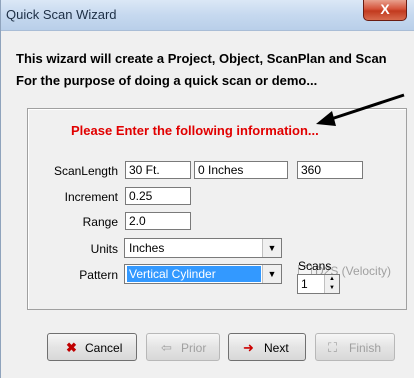 This screenshot has height=378, width=414. I want to click on cancel-button: ✖ Cancel, so click(92, 347).